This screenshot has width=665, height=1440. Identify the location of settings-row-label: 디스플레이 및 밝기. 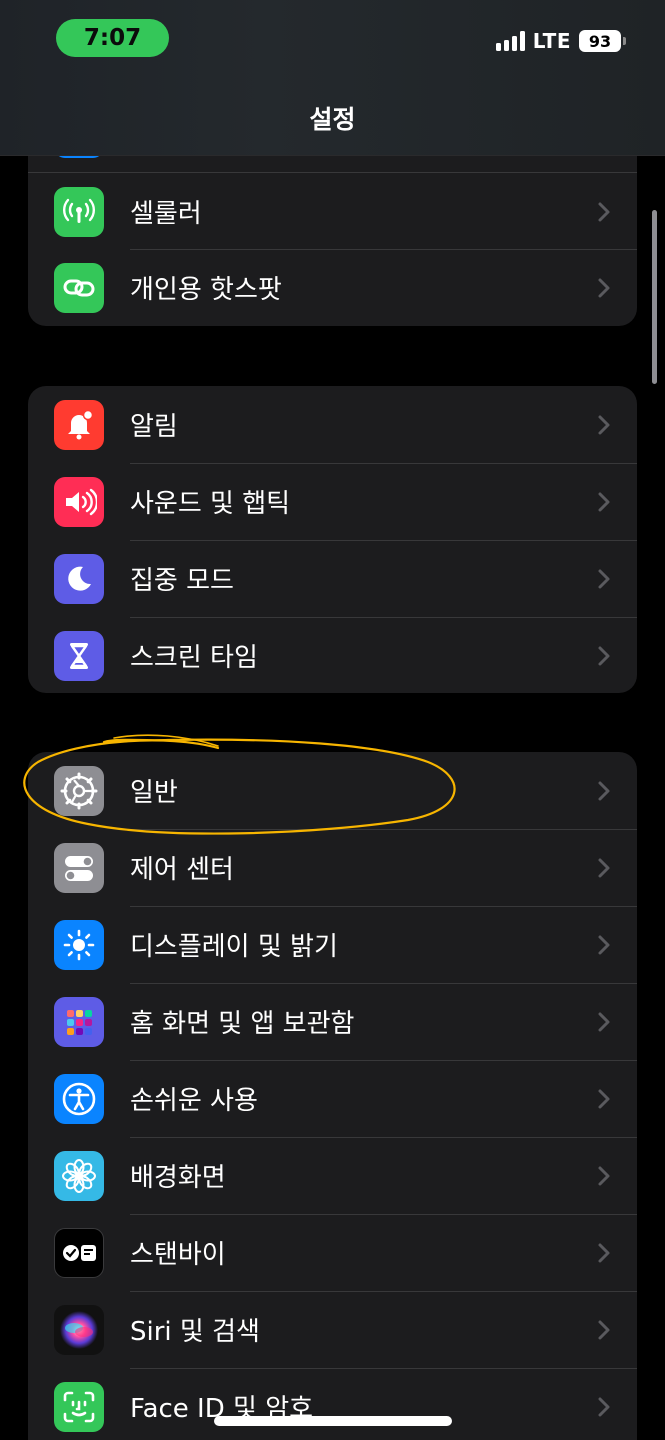
(234, 947).